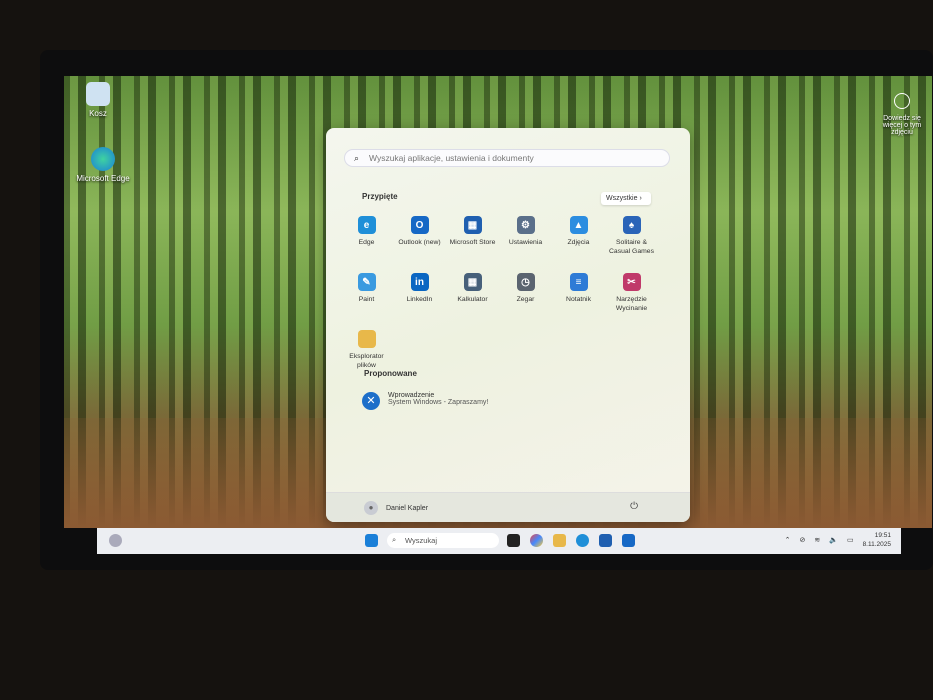 This screenshot has height=700, width=933. Describe the element at coordinates (525, 242) in the screenshot. I see `pinned-app-label: Ustawienia` at that location.